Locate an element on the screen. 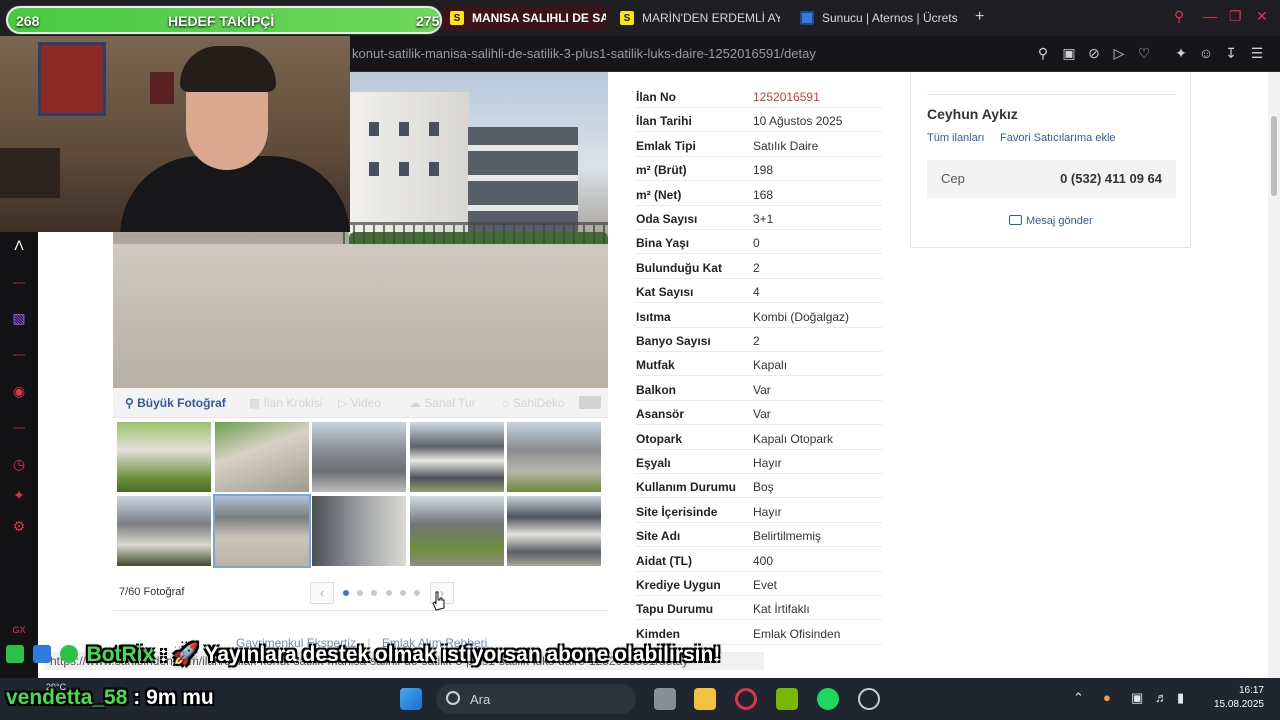 This screenshot has height=720, width=1280. sahibinden-favicon-icon: S is located at coordinates (457, 18).